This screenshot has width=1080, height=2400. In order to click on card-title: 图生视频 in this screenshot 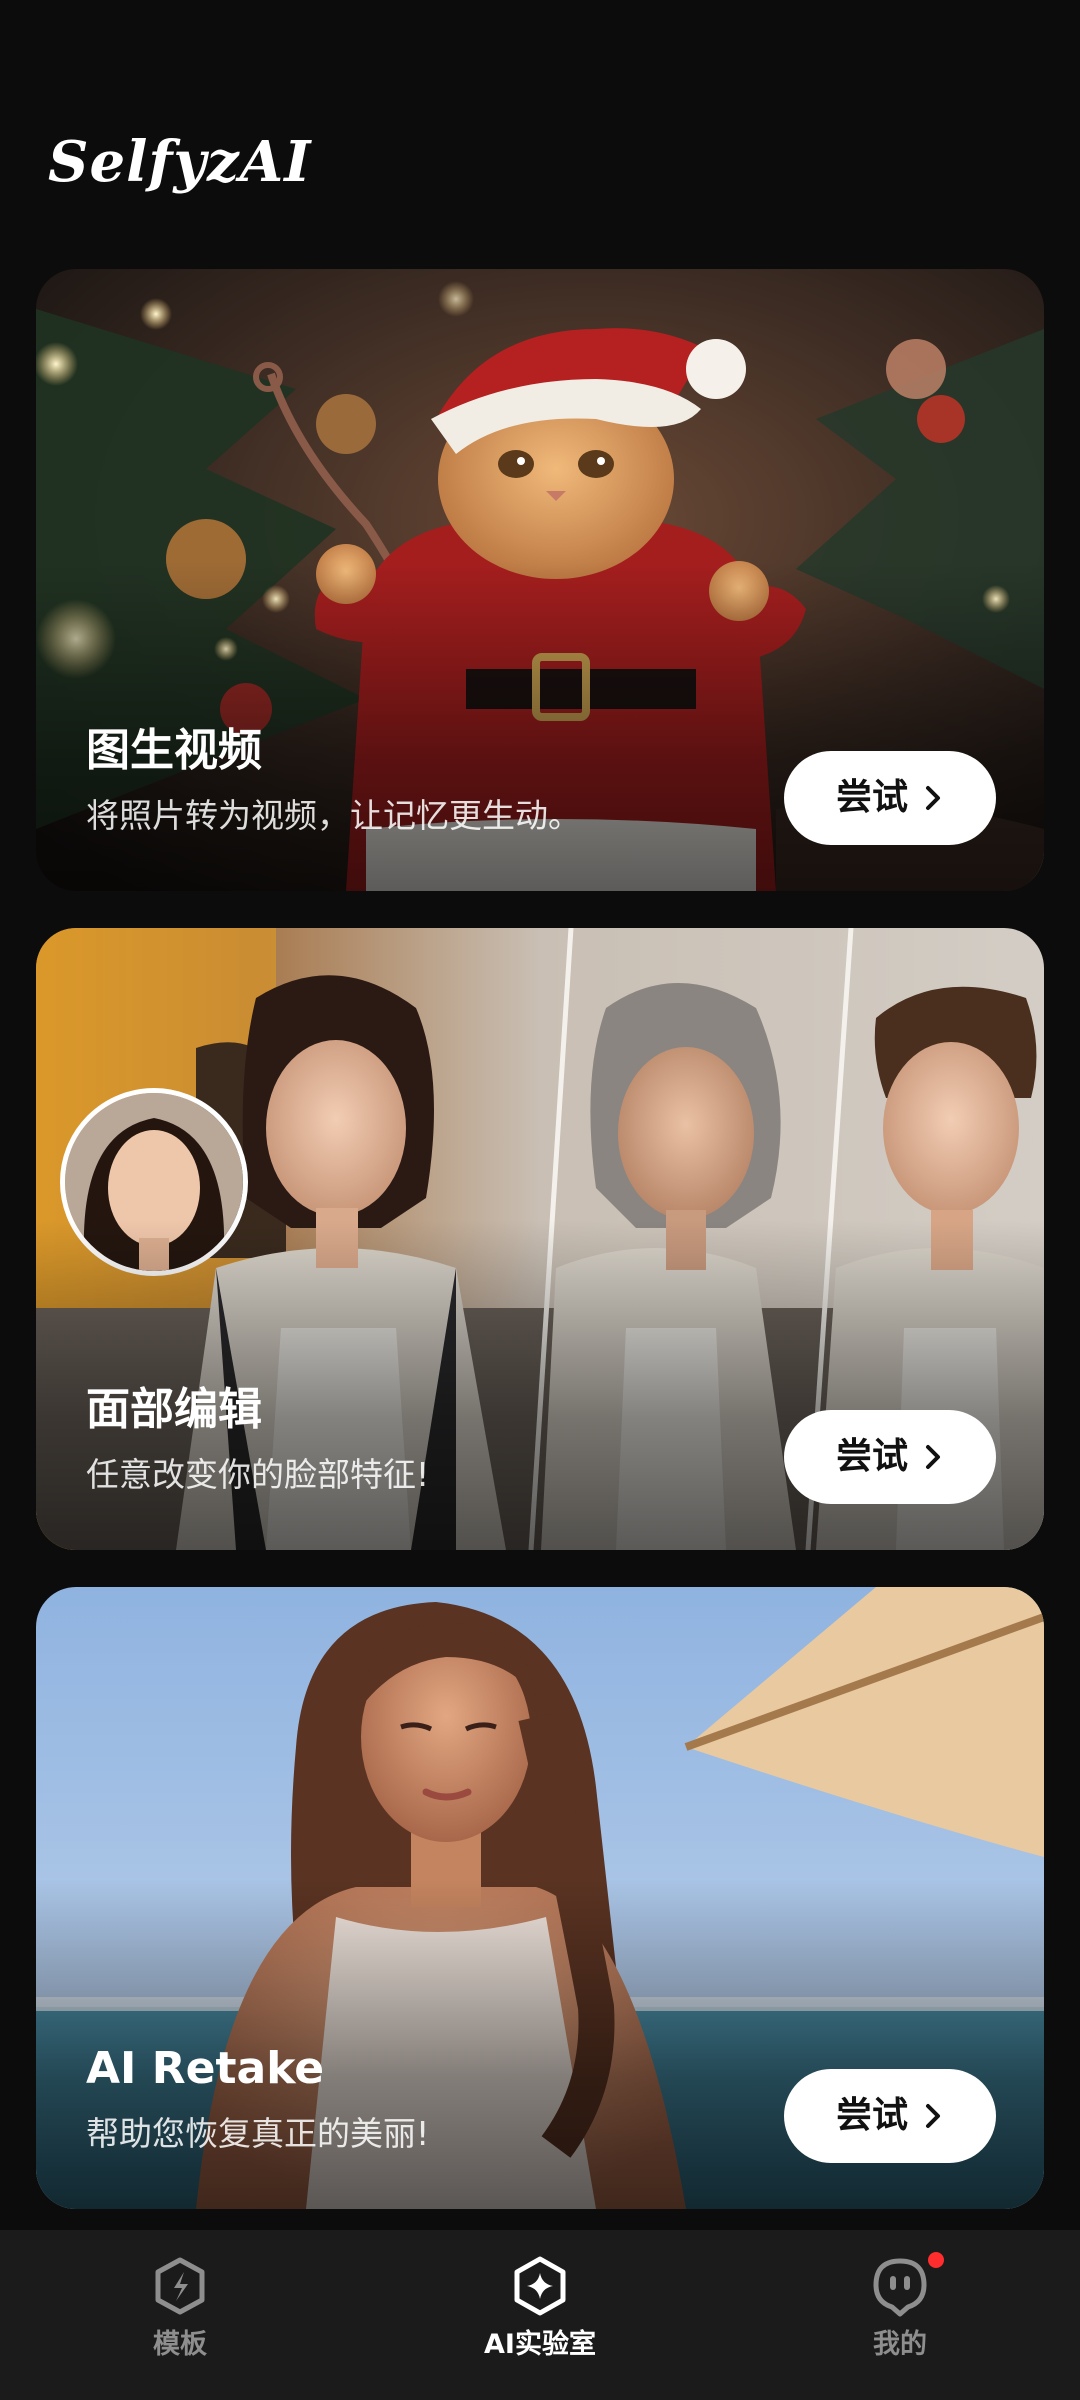, I will do `click(174, 750)`.